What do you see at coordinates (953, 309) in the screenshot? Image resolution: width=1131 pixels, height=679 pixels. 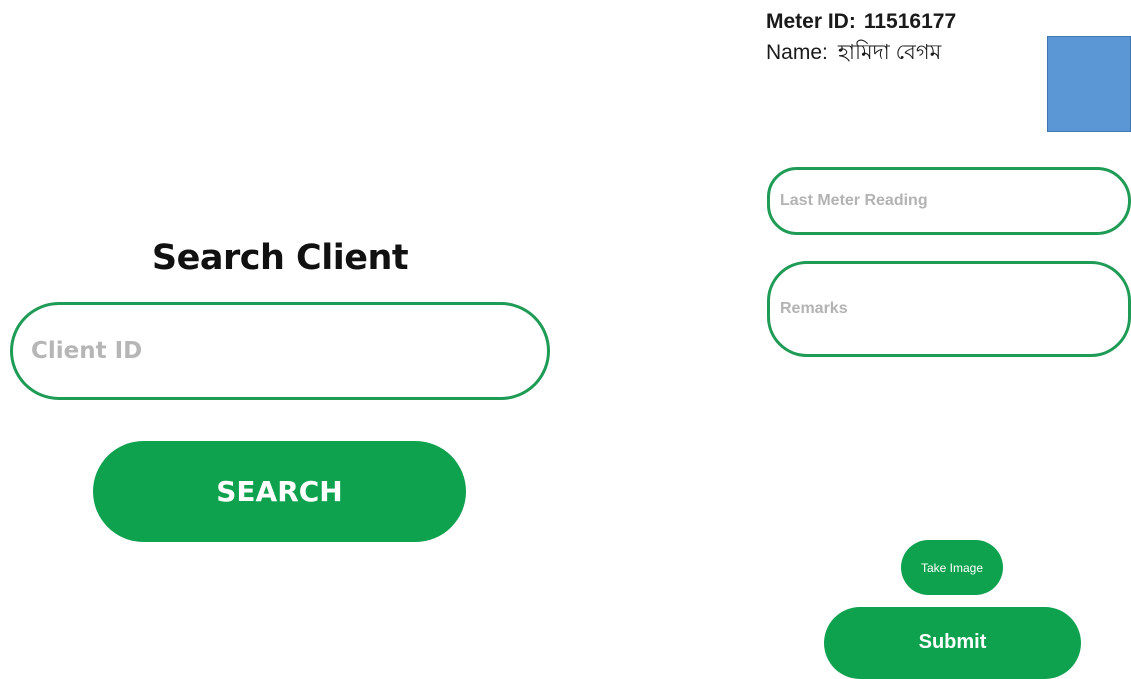 I see `remarks-input` at bounding box center [953, 309].